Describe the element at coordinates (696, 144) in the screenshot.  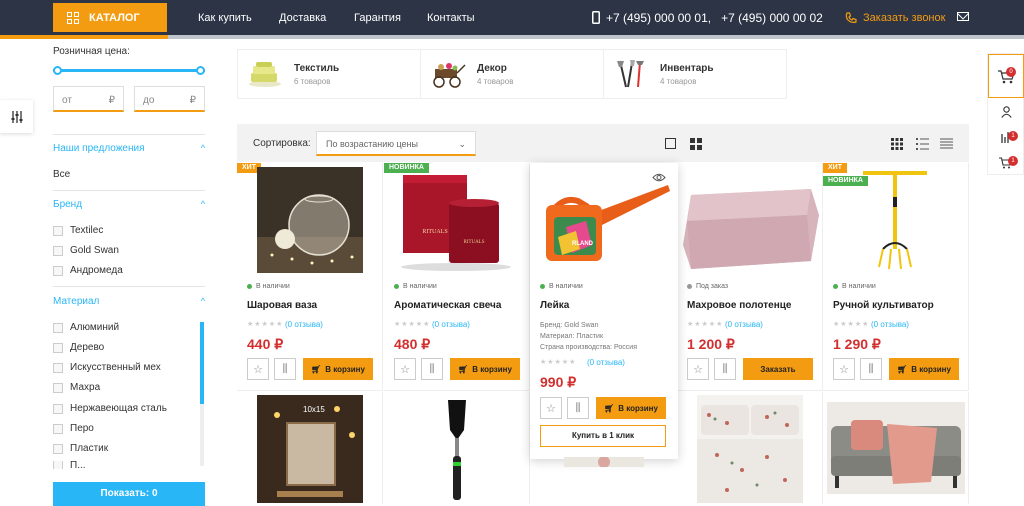
I see `double-view-icon` at that location.